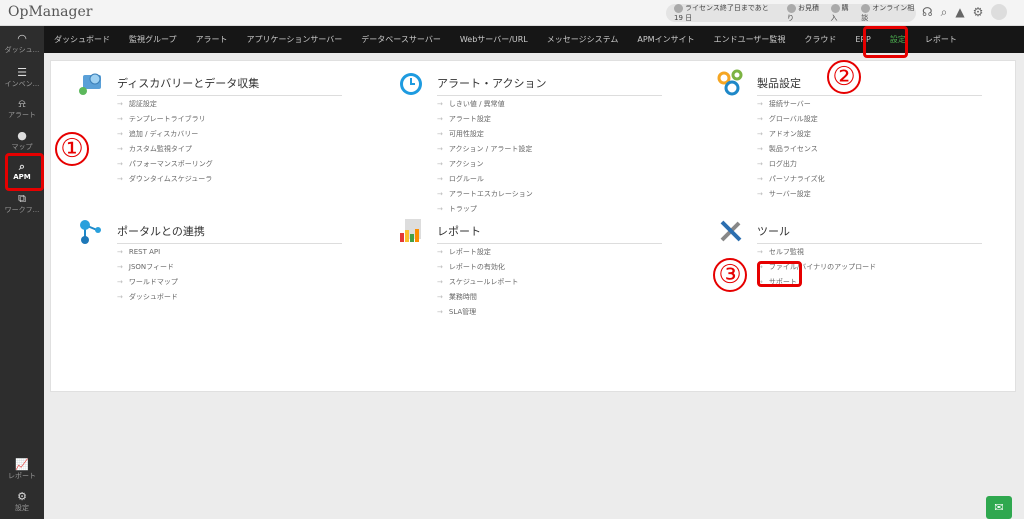  What do you see at coordinates (816, 252) in the screenshot?
I see `link-self-monitoring: セルフ監視` at bounding box center [816, 252].